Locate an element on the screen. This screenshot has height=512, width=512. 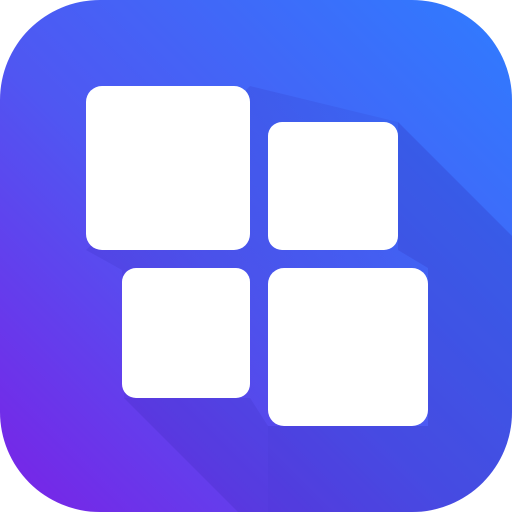
tile-top-left is located at coordinates (168, 168).